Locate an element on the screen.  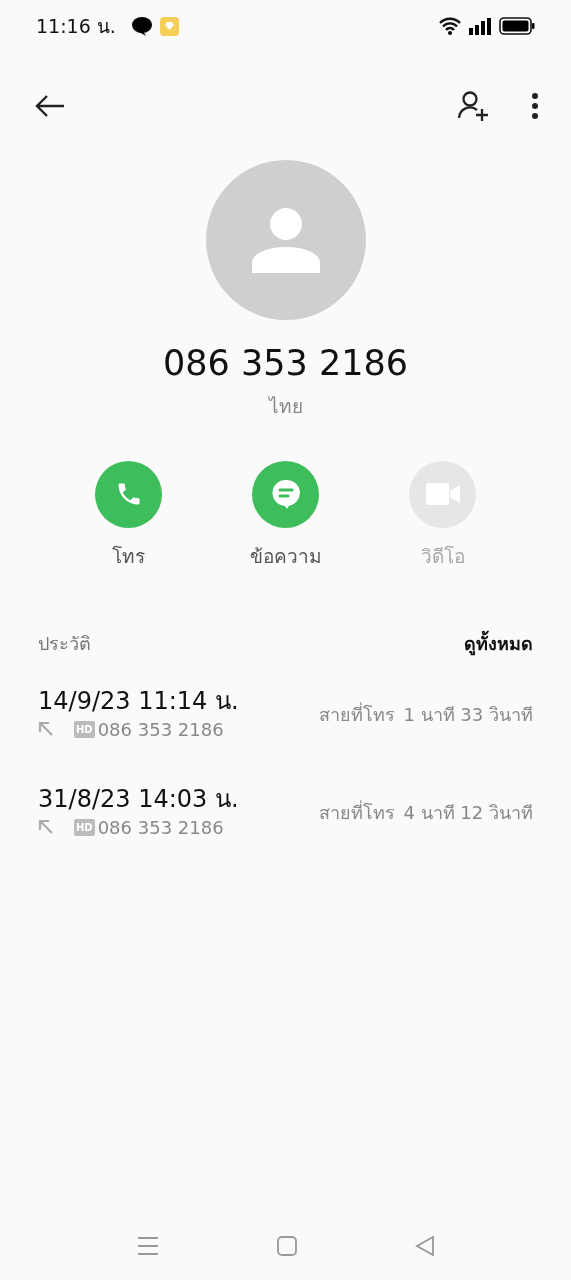
diamond-app-icon is located at coordinates (169, 26).